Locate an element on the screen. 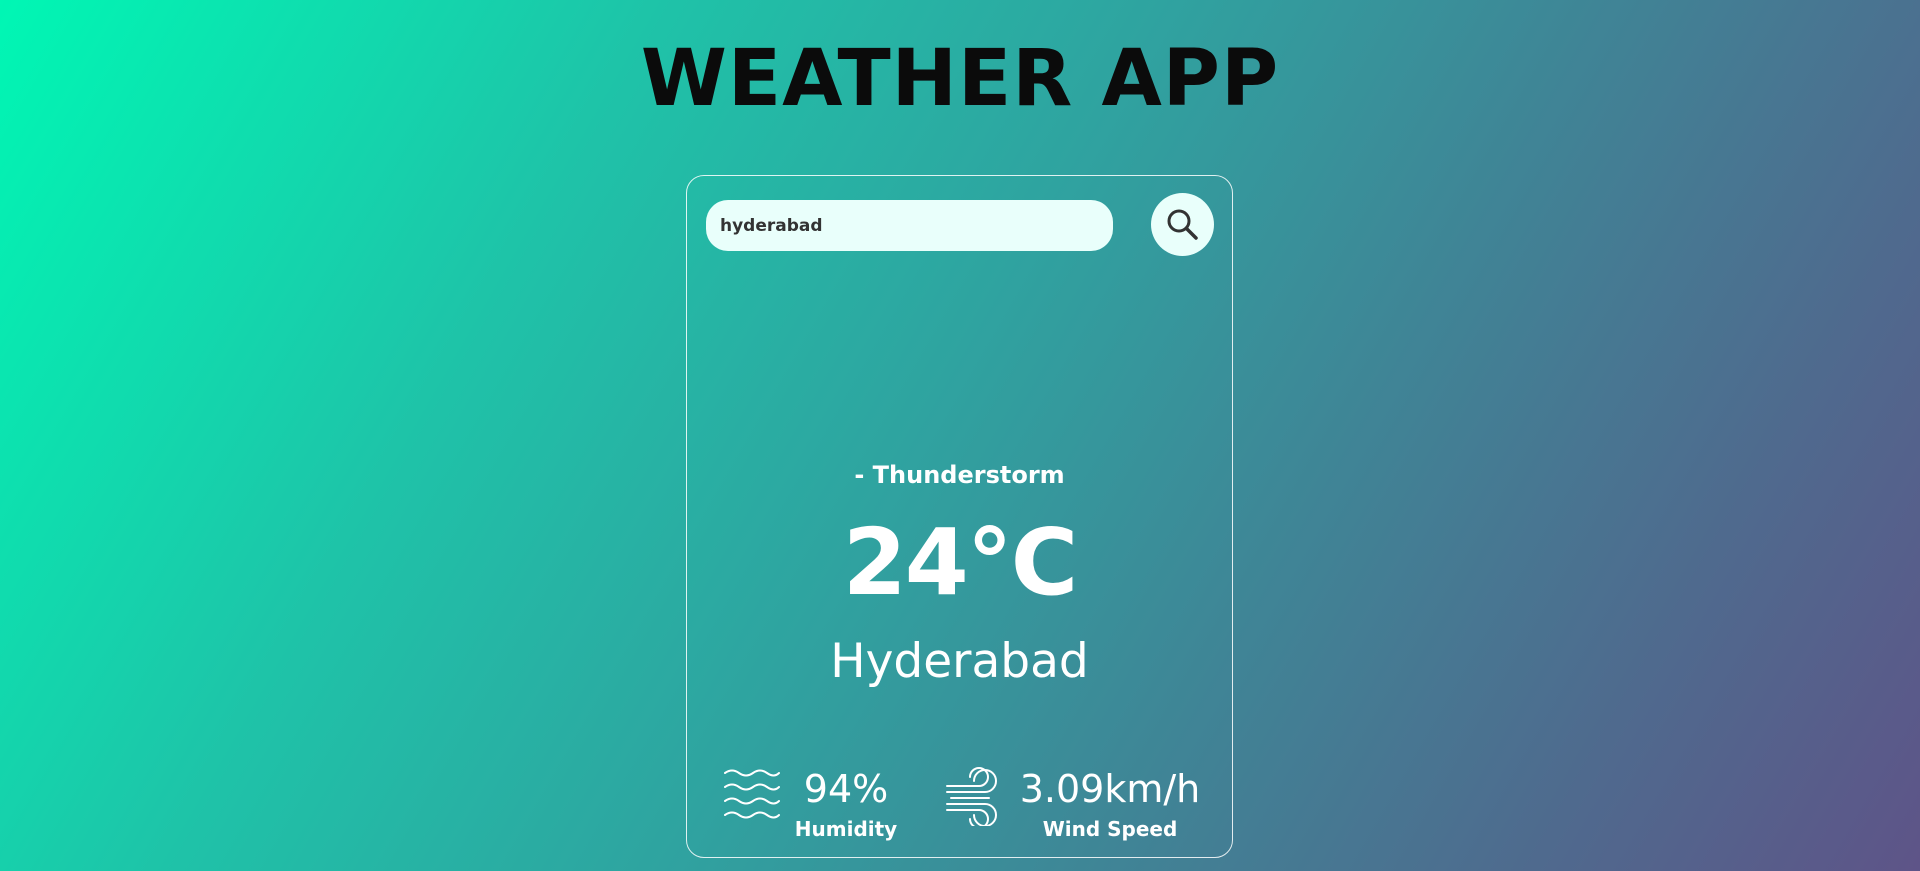 Image resolution: width=1920 pixels, height=871 pixels. search-input is located at coordinates (909, 225).